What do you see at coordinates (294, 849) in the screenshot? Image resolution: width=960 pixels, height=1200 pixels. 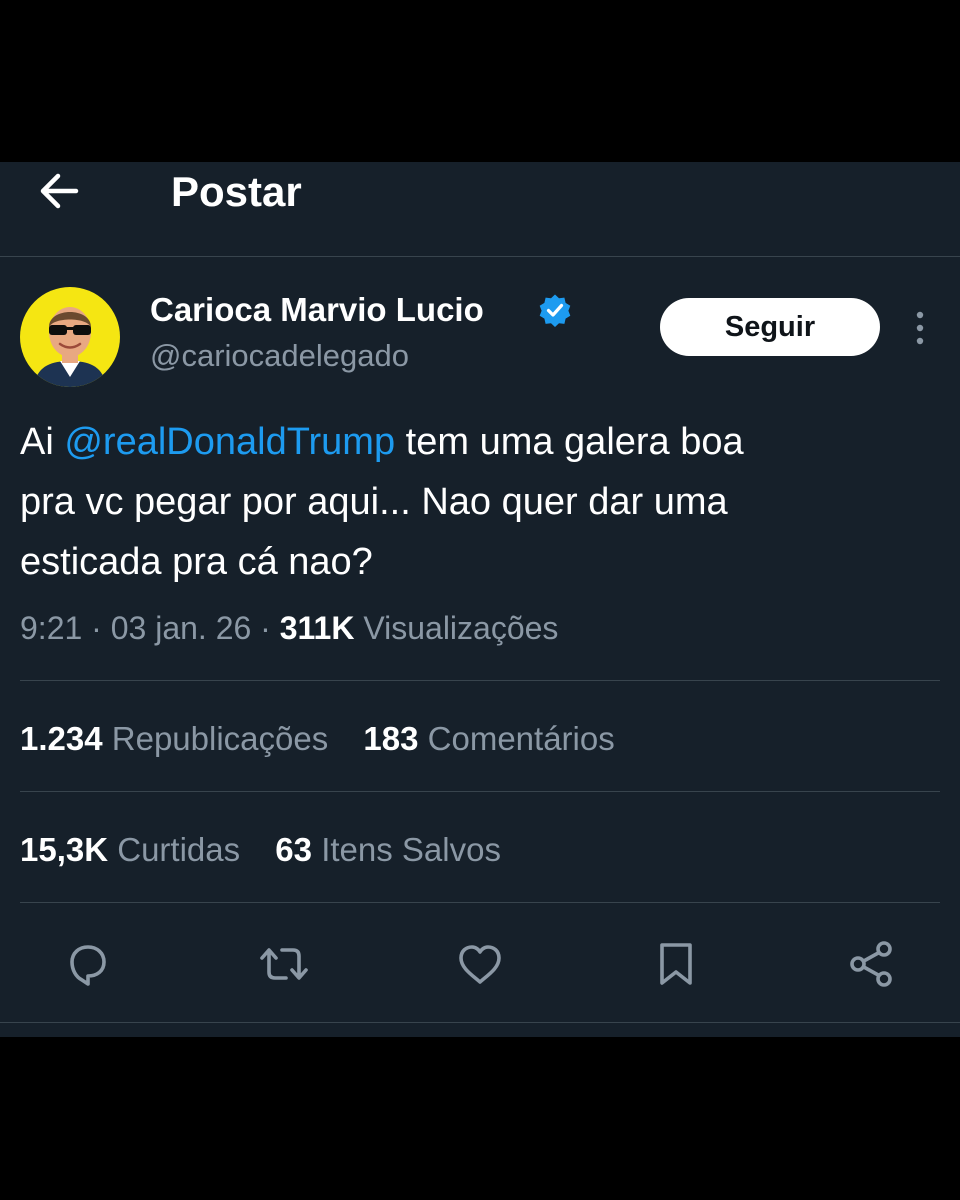 I see `saves-count: 63` at bounding box center [294, 849].